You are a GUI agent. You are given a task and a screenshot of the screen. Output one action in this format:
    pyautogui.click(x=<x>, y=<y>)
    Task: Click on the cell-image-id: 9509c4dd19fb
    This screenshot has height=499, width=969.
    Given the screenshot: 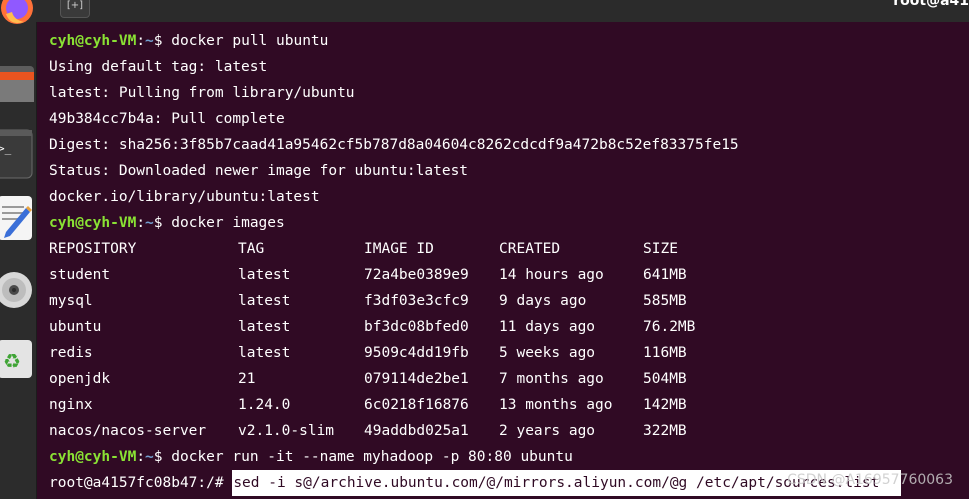 What is the action you would take?
    pyautogui.click(x=416, y=353)
    